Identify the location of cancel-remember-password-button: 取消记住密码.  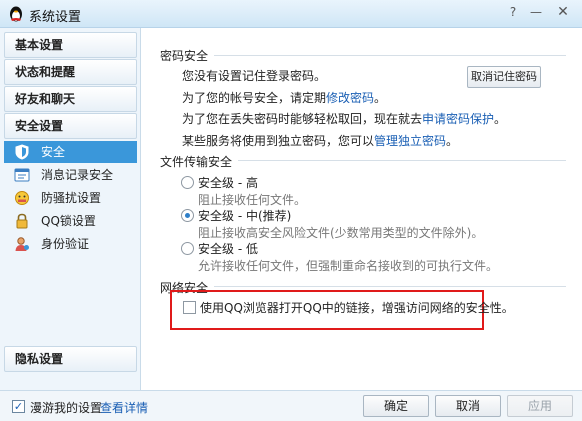
(504, 77).